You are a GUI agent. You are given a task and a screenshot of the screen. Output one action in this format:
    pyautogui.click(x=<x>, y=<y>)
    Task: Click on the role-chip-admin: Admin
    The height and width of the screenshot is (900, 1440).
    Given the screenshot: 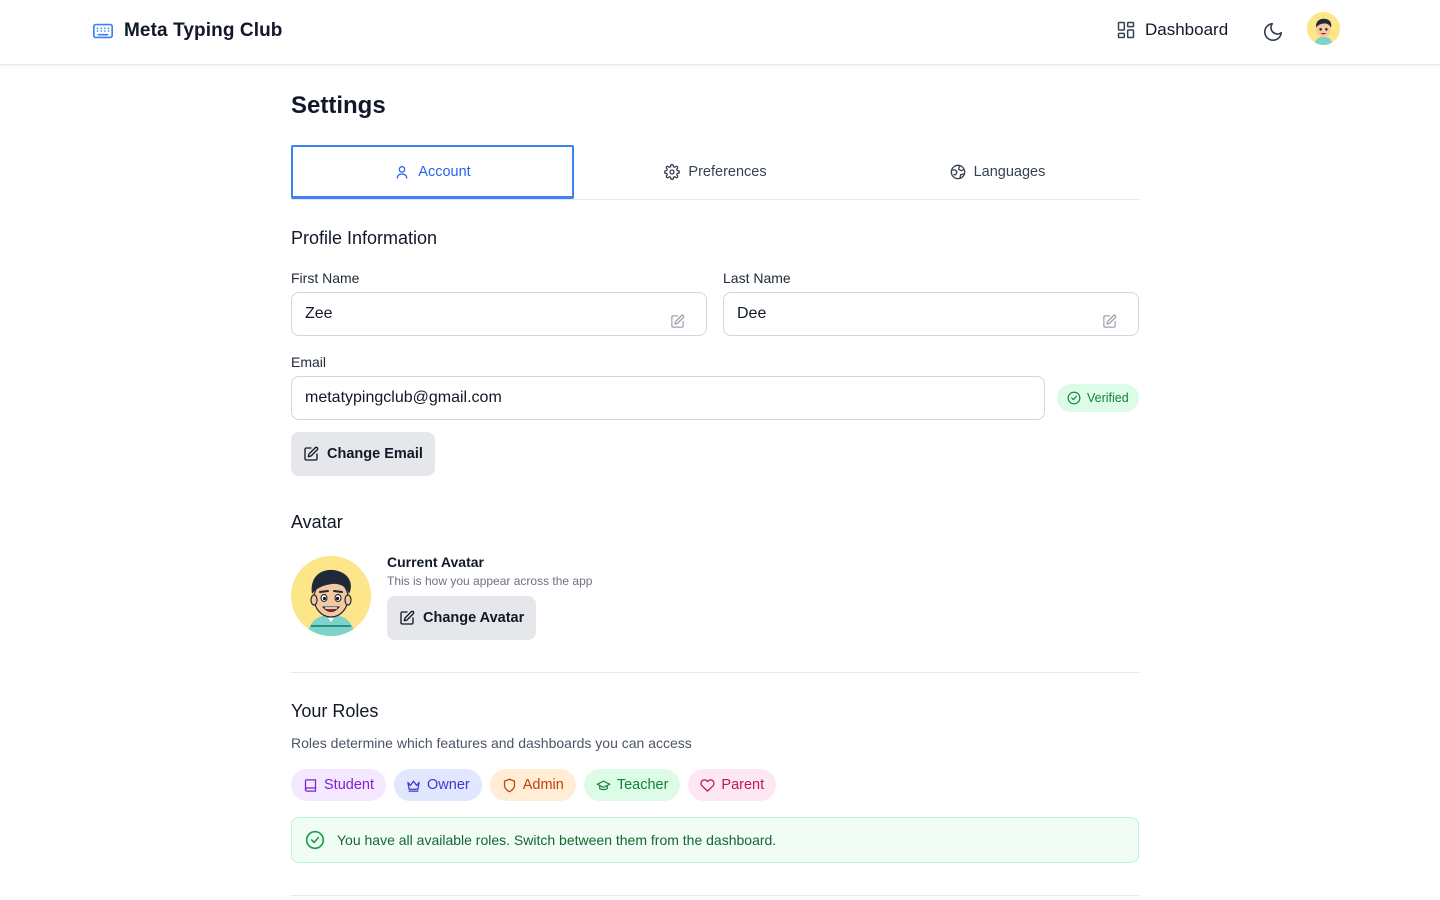 What is the action you would take?
    pyautogui.click(x=532, y=785)
    